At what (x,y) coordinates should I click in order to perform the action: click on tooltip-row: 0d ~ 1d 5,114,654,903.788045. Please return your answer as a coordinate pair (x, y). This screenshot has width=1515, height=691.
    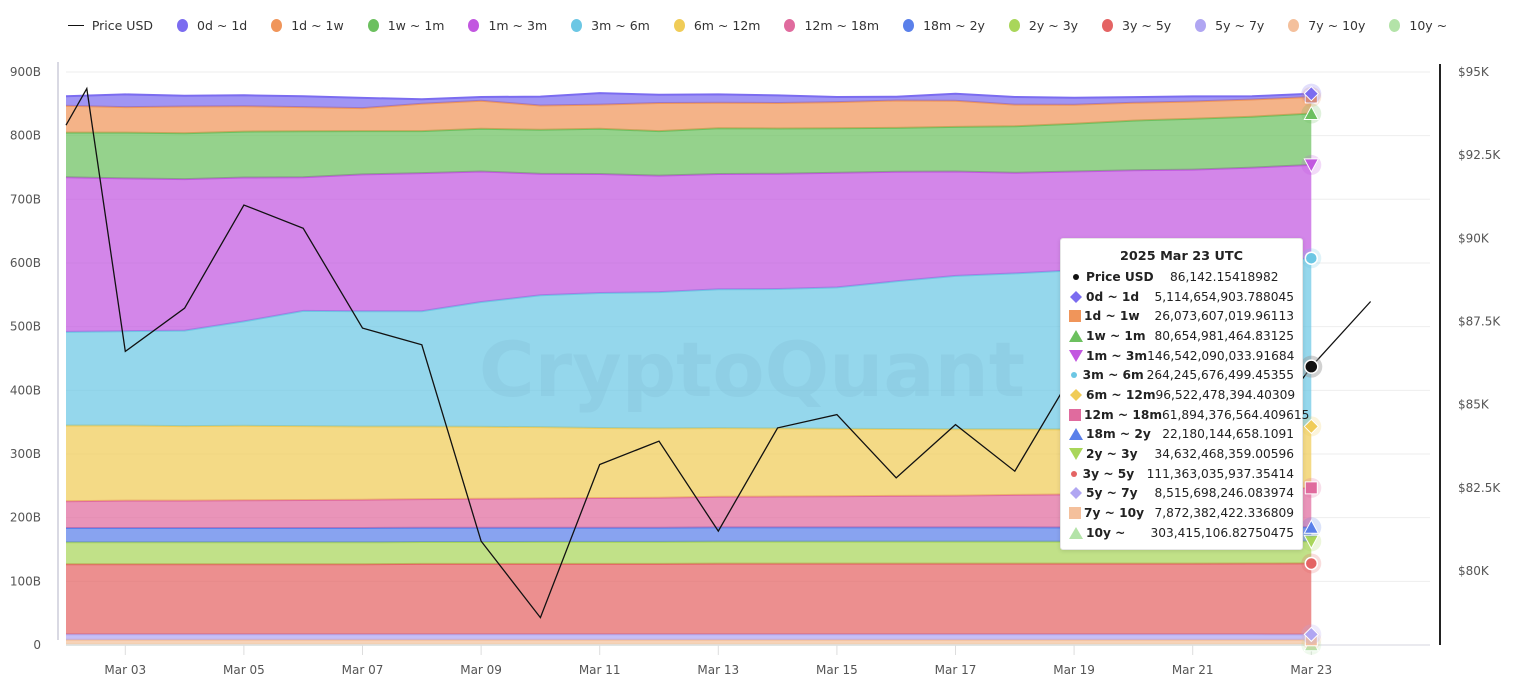
    Looking at the image, I should click on (1181, 297).